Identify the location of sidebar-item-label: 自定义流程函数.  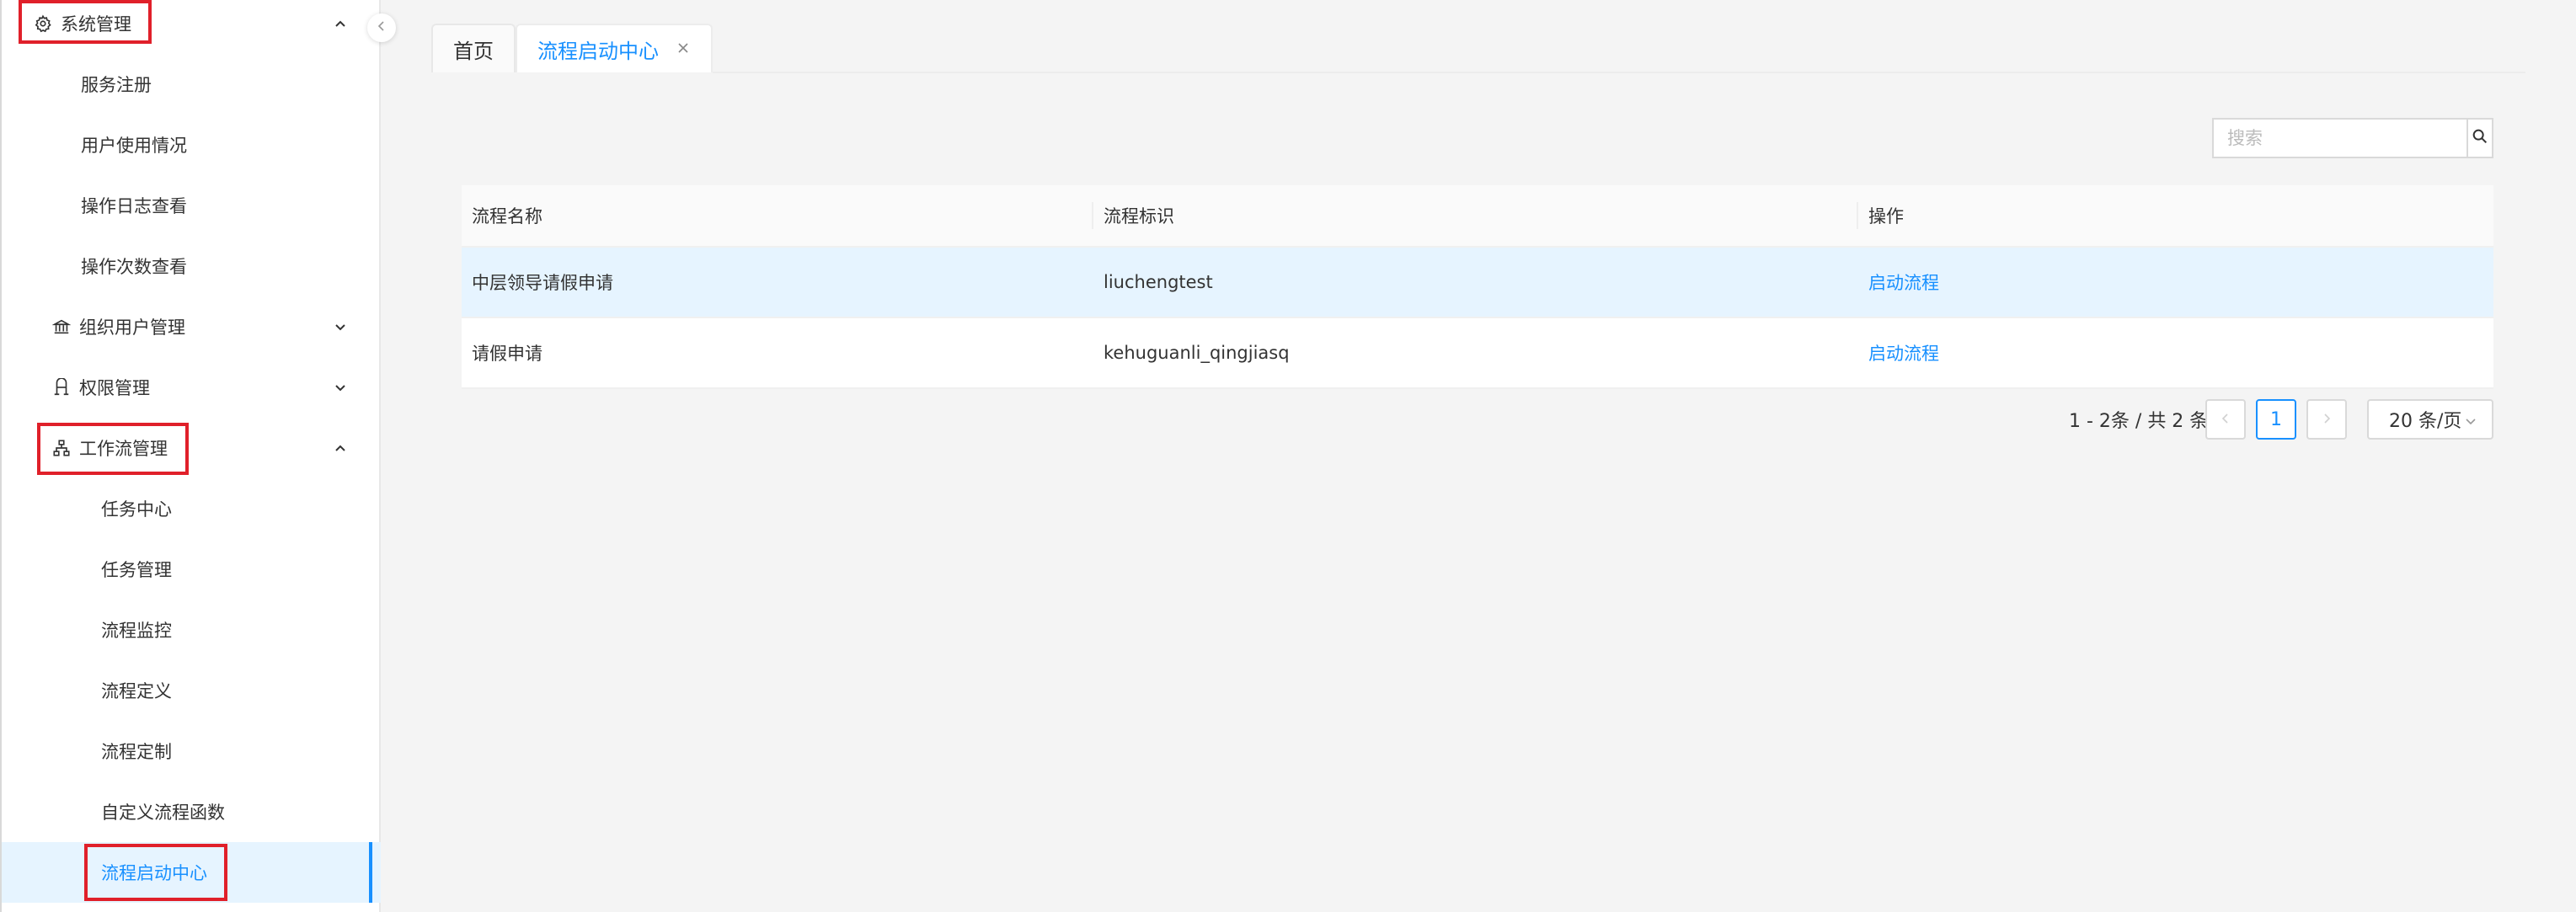
(163, 813).